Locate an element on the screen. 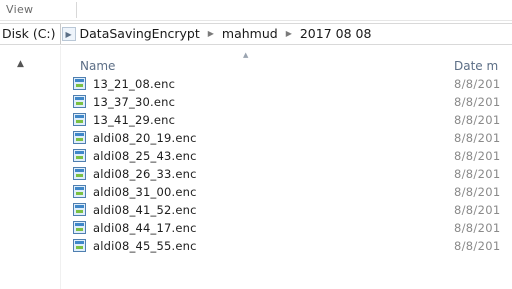 This screenshot has width=512, height=289. file-row: aldi08_25_43.enc 8/8/201 is located at coordinates (286, 156).